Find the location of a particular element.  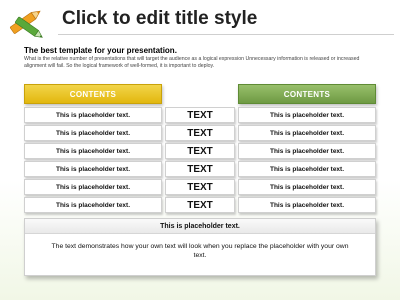

contents-header-right: CONTENTS is located at coordinates (307, 94).